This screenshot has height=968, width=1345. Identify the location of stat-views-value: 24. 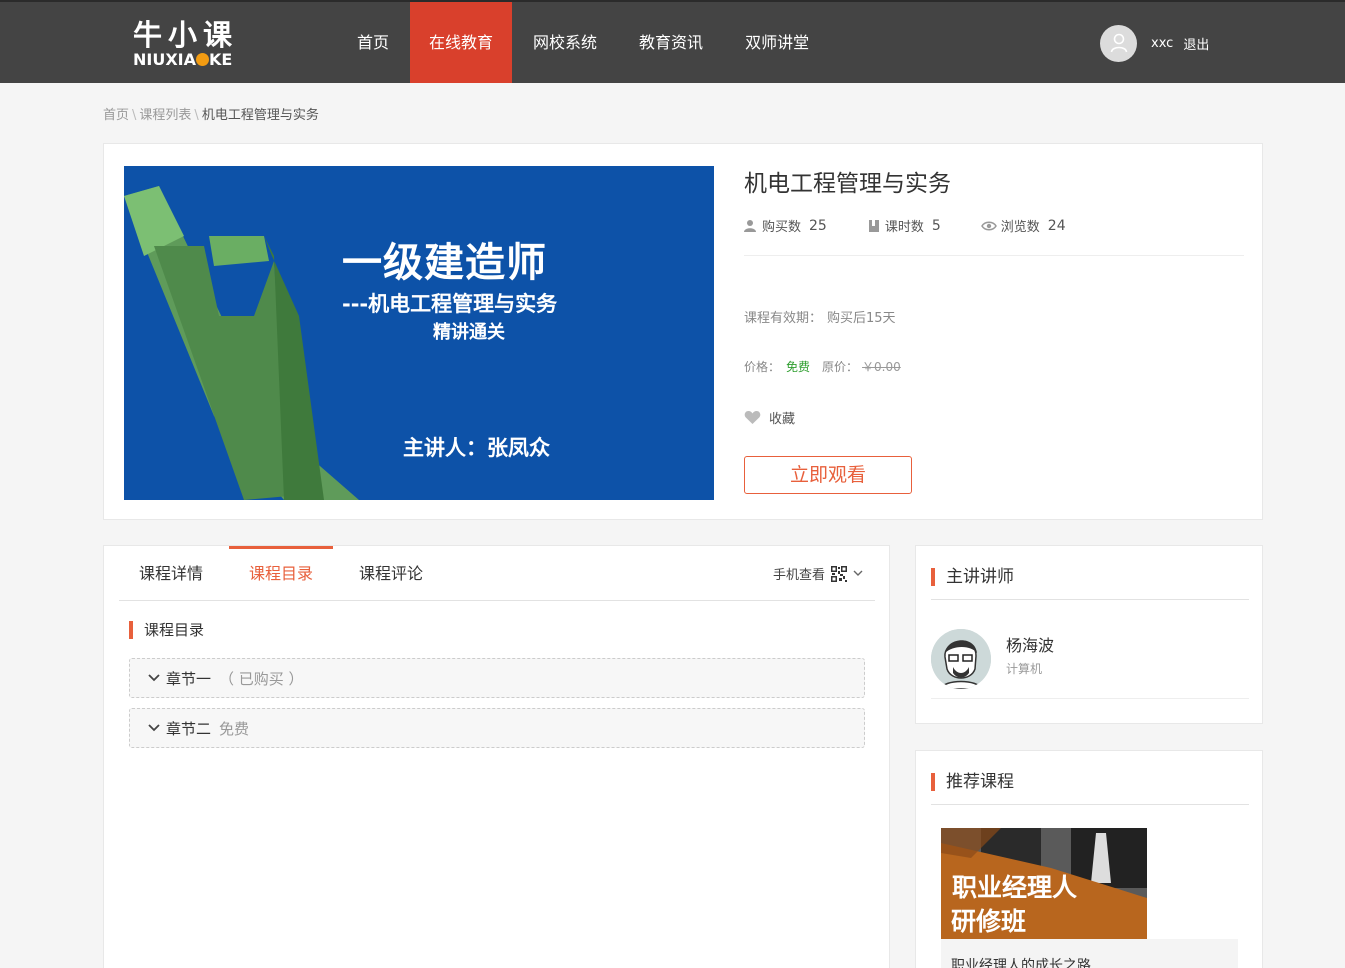
(1056, 225).